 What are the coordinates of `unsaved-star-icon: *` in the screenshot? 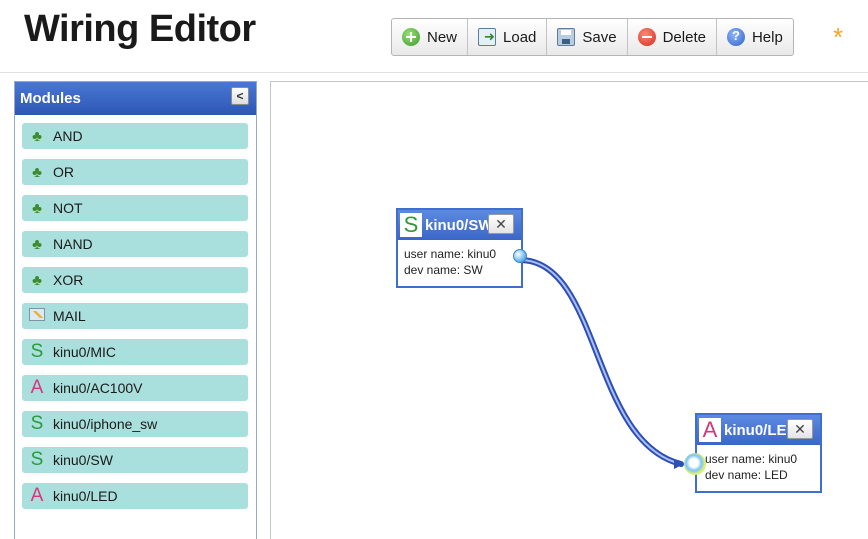 It's located at (838, 37).